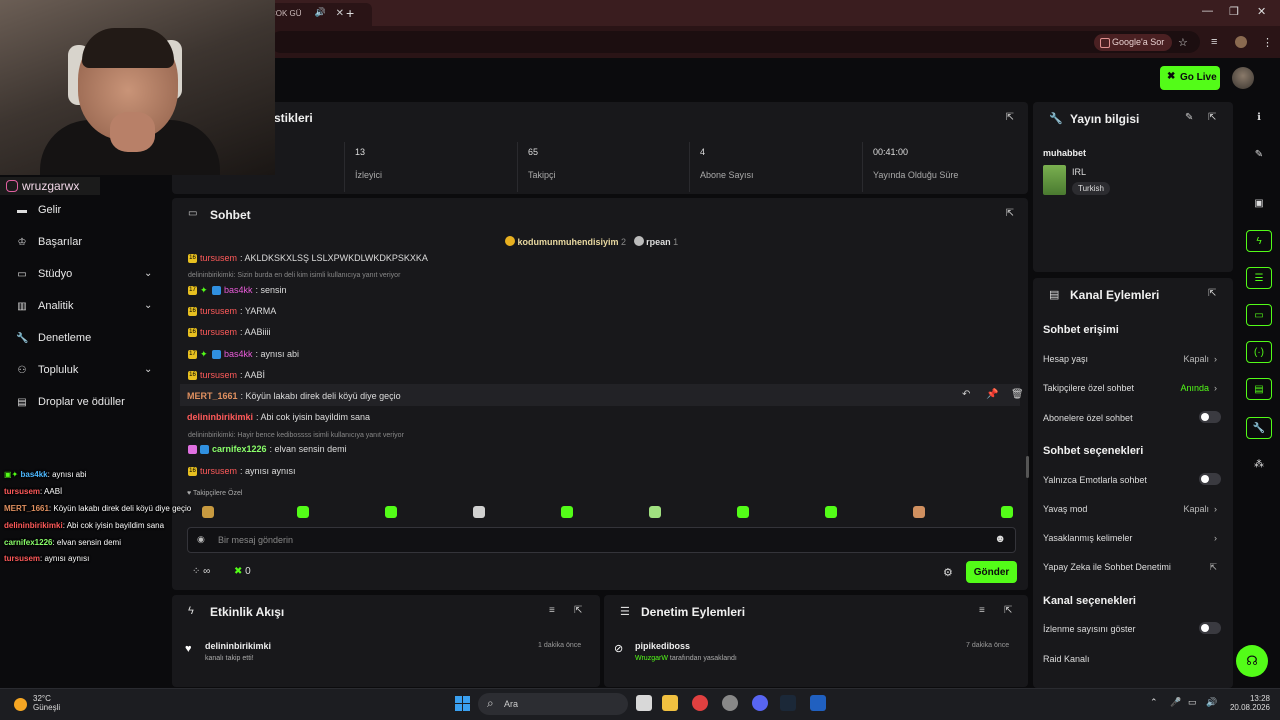 The width and height of the screenshot is (1280, 720). I want to click on reply-icon: ↶, so click(966, 394).